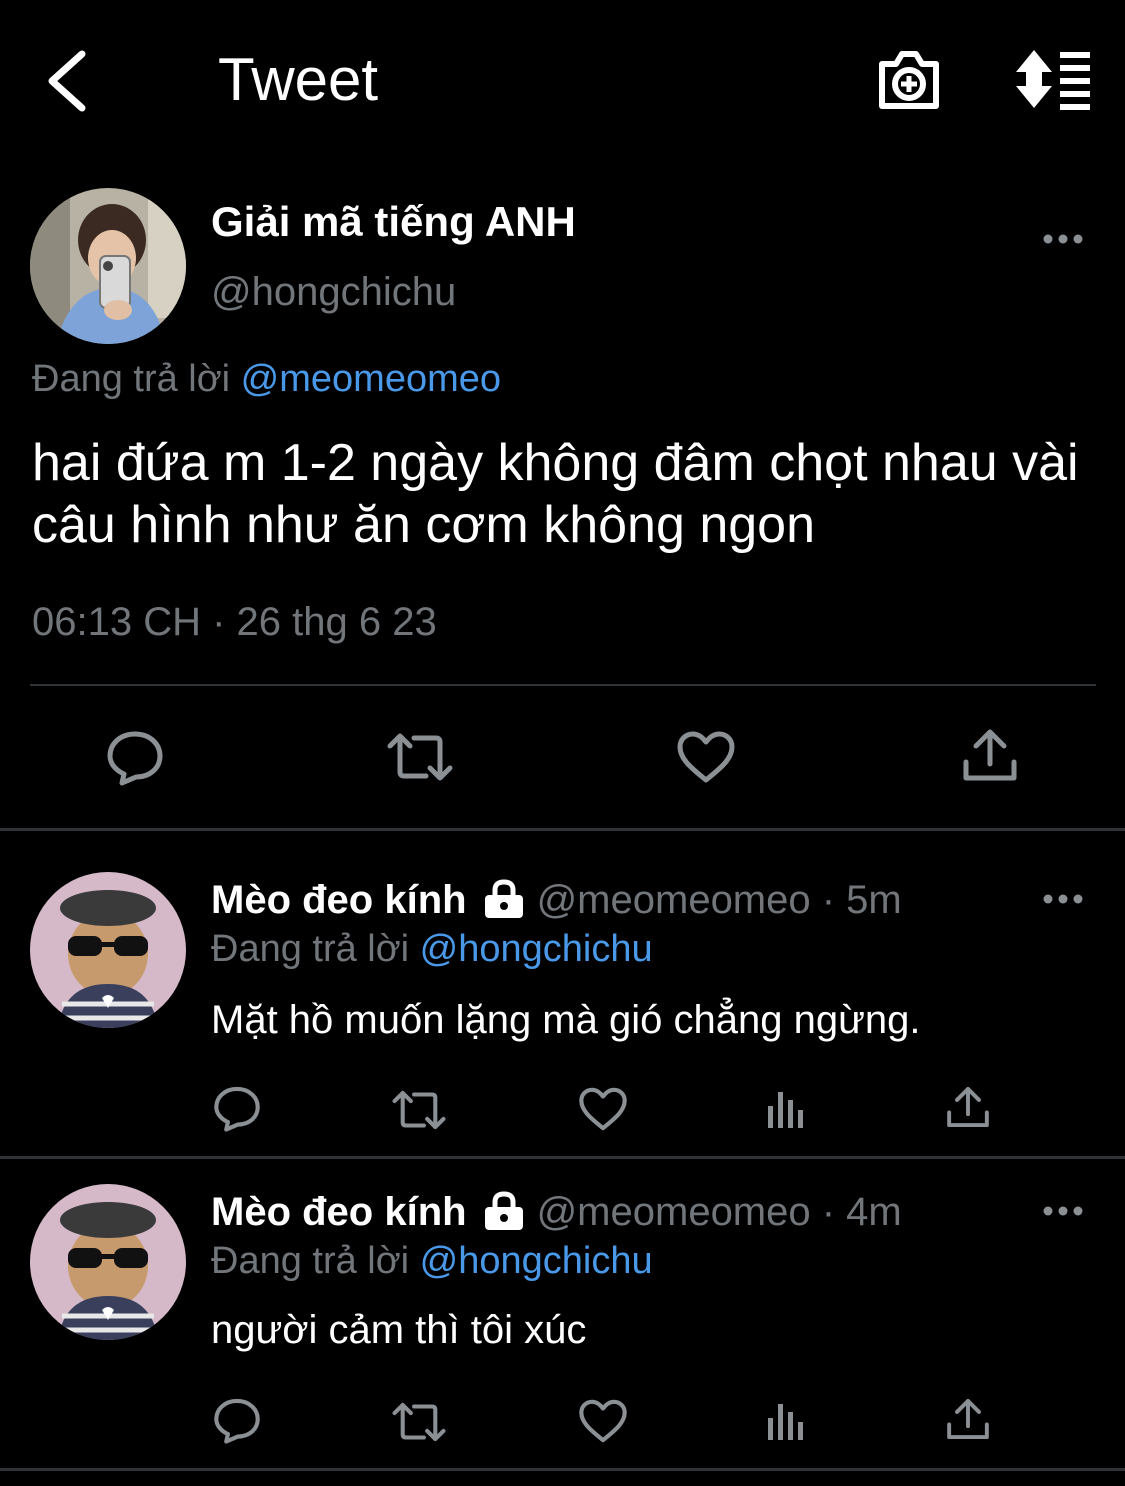 The height and width of the screenshot is (1486, 1125). What do you see at coordinates (371, 379) in the screenshot?
I see `mention-link: @meomeomeo` at bounding box center [371, 379].